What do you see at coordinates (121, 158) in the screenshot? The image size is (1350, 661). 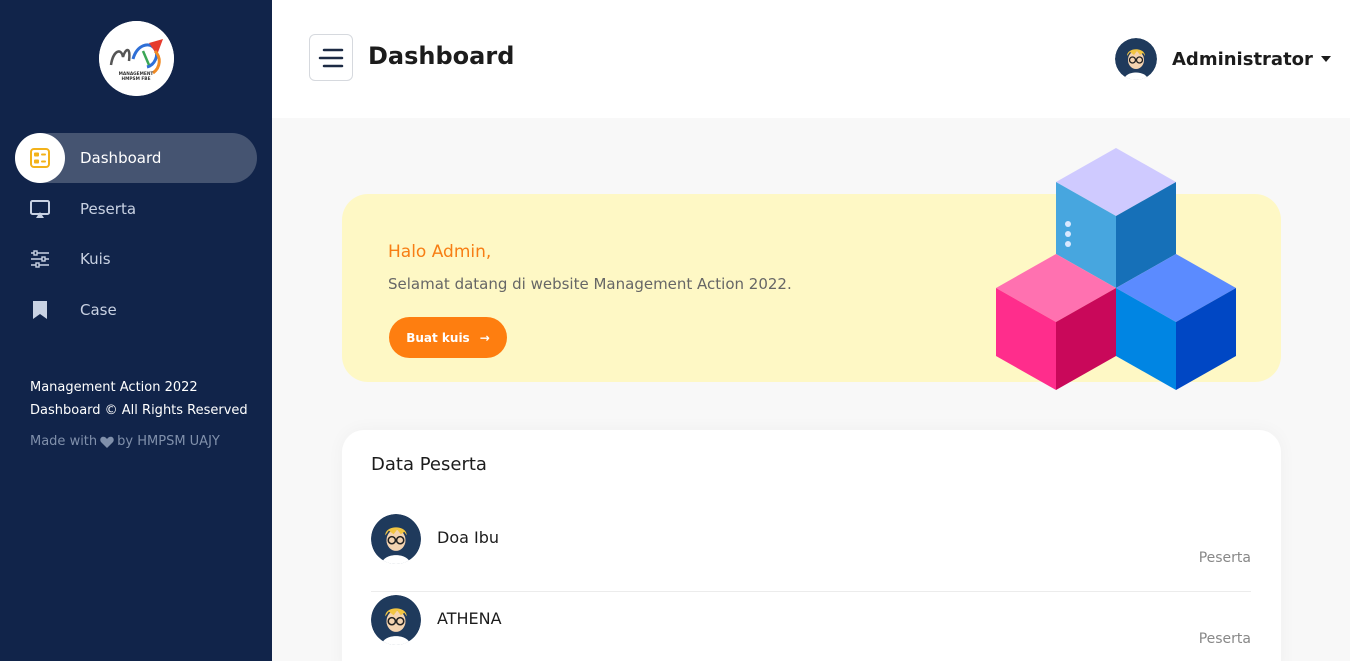 I see `sidebar-item-label: Dashboard` at bounding box center [121, 158].